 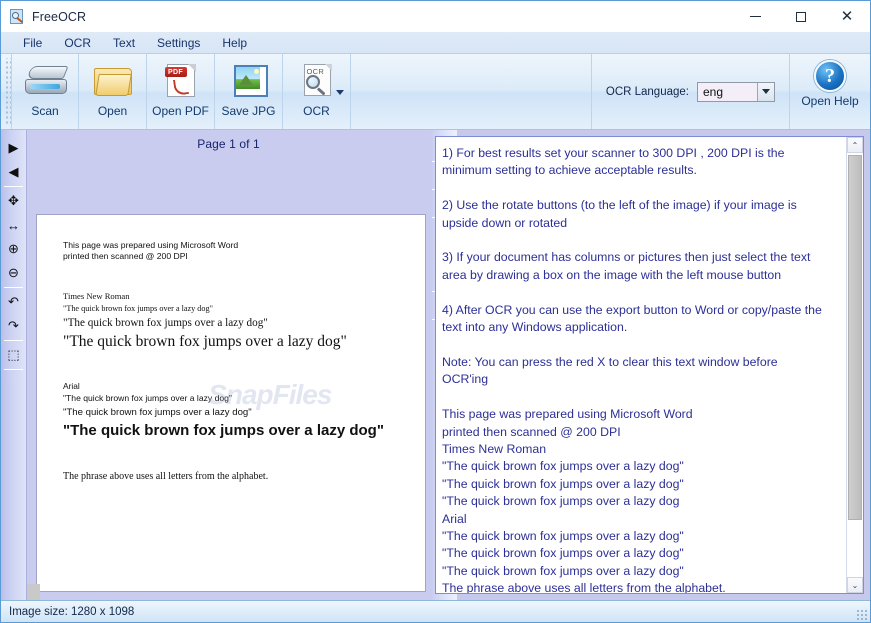 I want to click on select-region-icon: ⬚, so click(x=14, y=355).